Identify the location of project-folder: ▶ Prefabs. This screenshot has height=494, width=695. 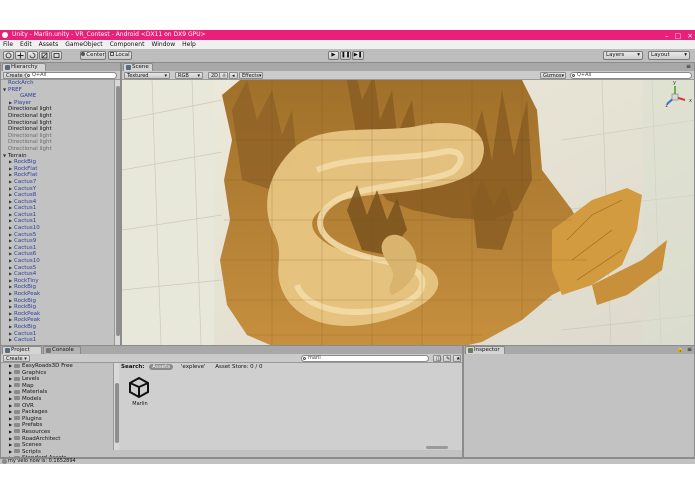
(57, 425).